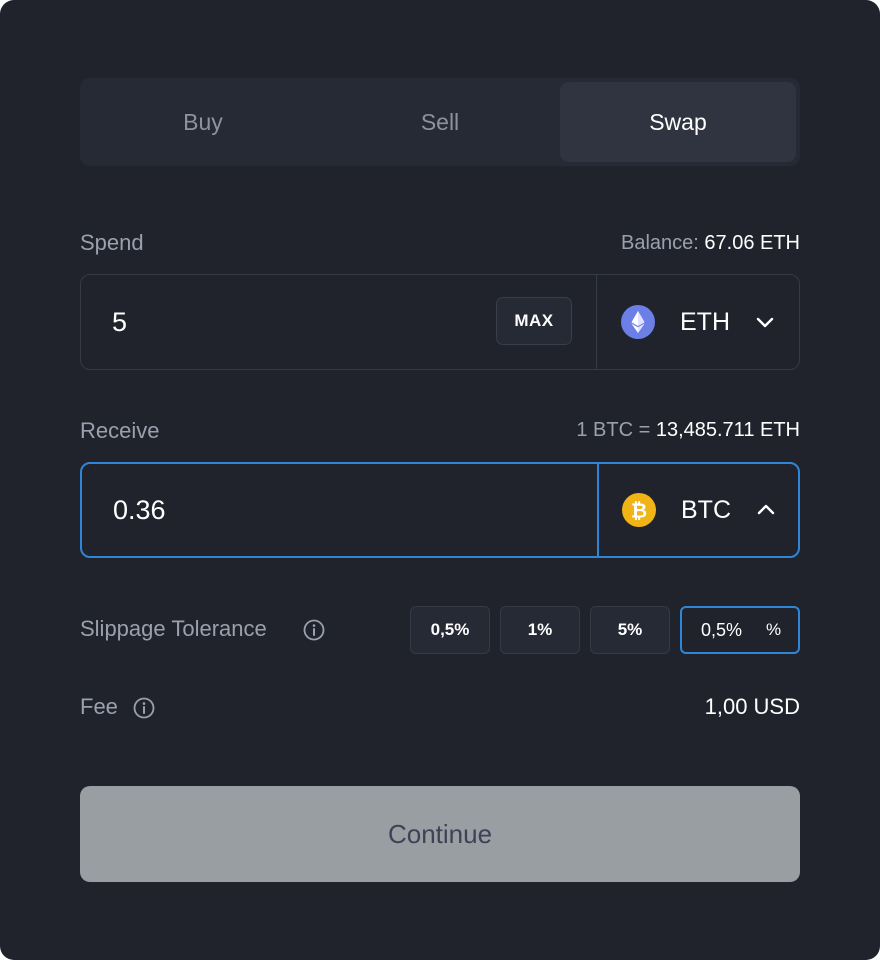 The height and width of the screenshot is (960, 880). Describe the element at coordinates (613, 430) in the screenshot. I see `rate-label: 1 BTC =` at that location.